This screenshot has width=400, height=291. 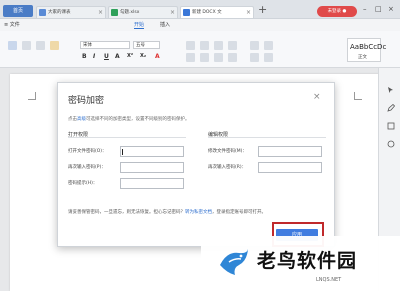 I want to click on text-caret, so click(x=122, y=152).